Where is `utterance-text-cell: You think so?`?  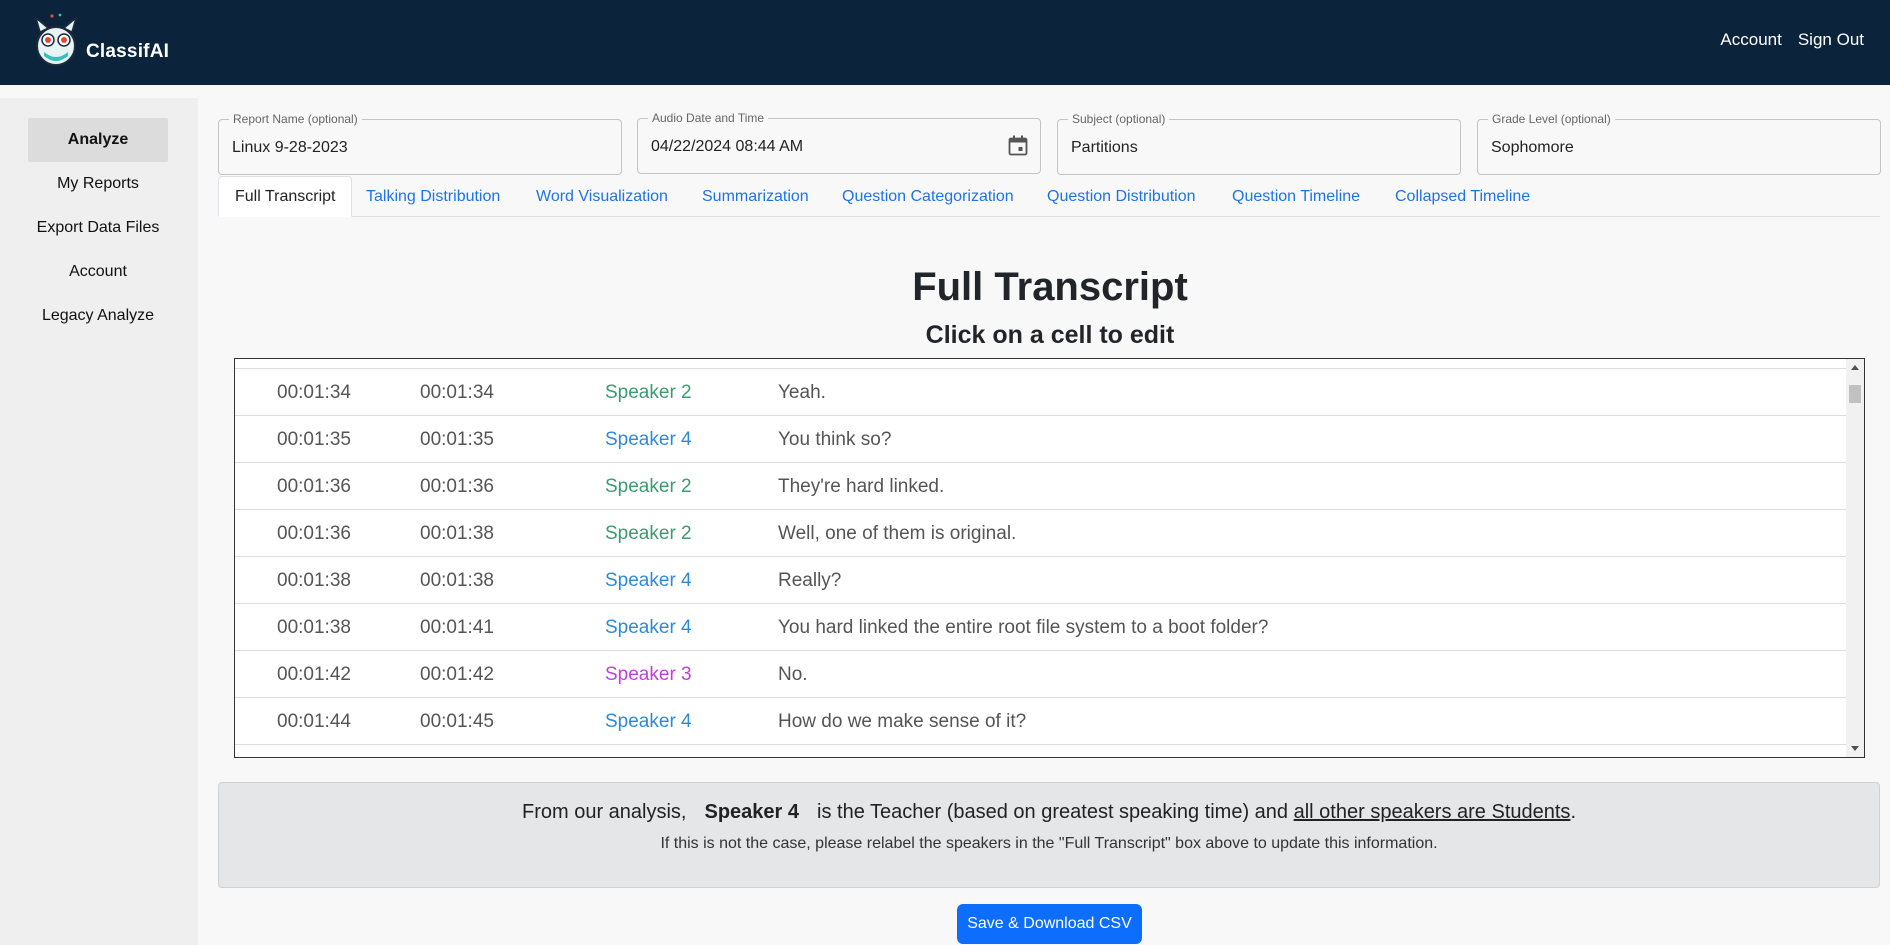
utterance-text-cell: You think so? is located at coordinates (834, 440).